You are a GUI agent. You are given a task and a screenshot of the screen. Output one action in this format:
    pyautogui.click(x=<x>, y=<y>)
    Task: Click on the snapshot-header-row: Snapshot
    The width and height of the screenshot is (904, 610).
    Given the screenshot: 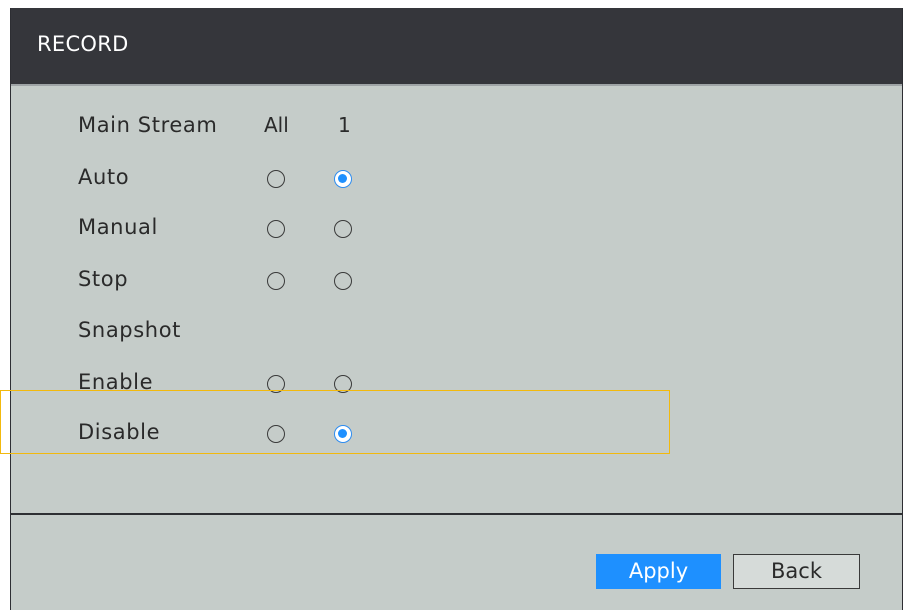 What is the action you would take?
    pyautogui.click(x=456, y=331)
    